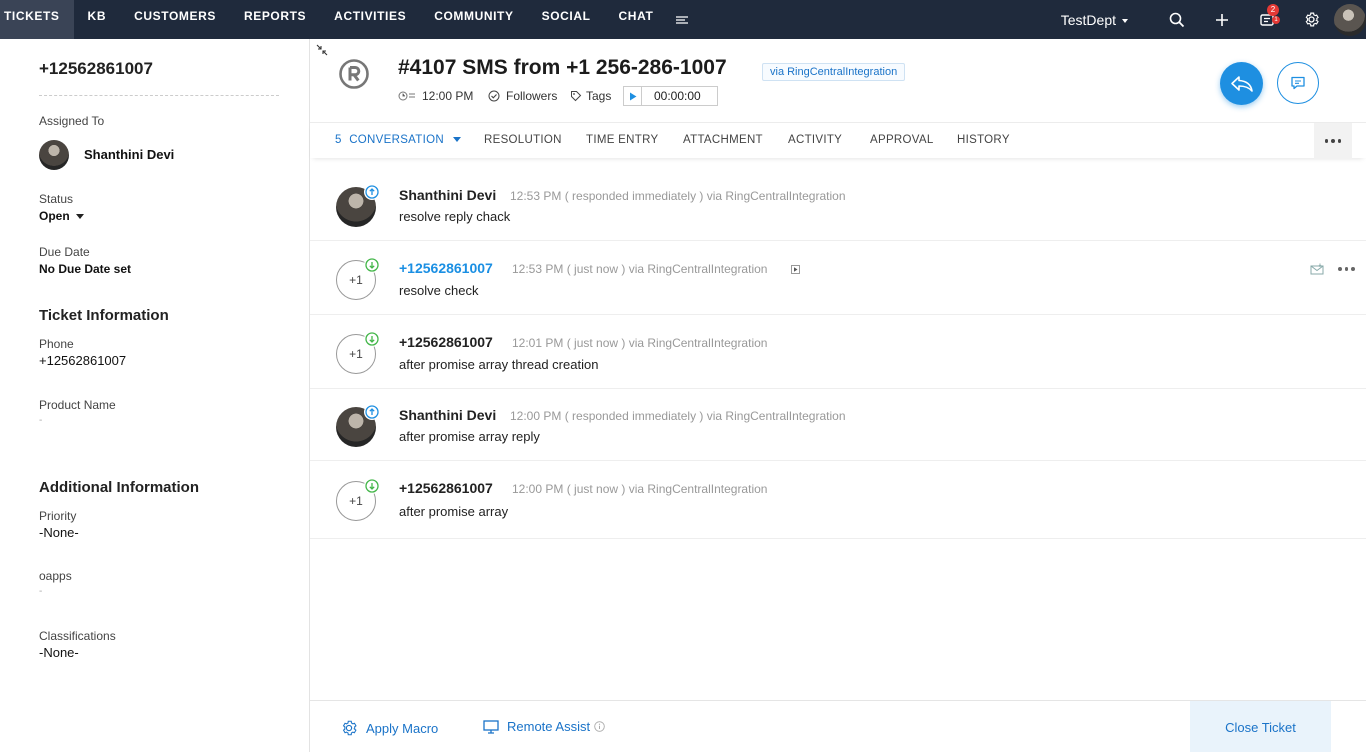  I want to click on classifications-field: -None-, so click(59, 652).